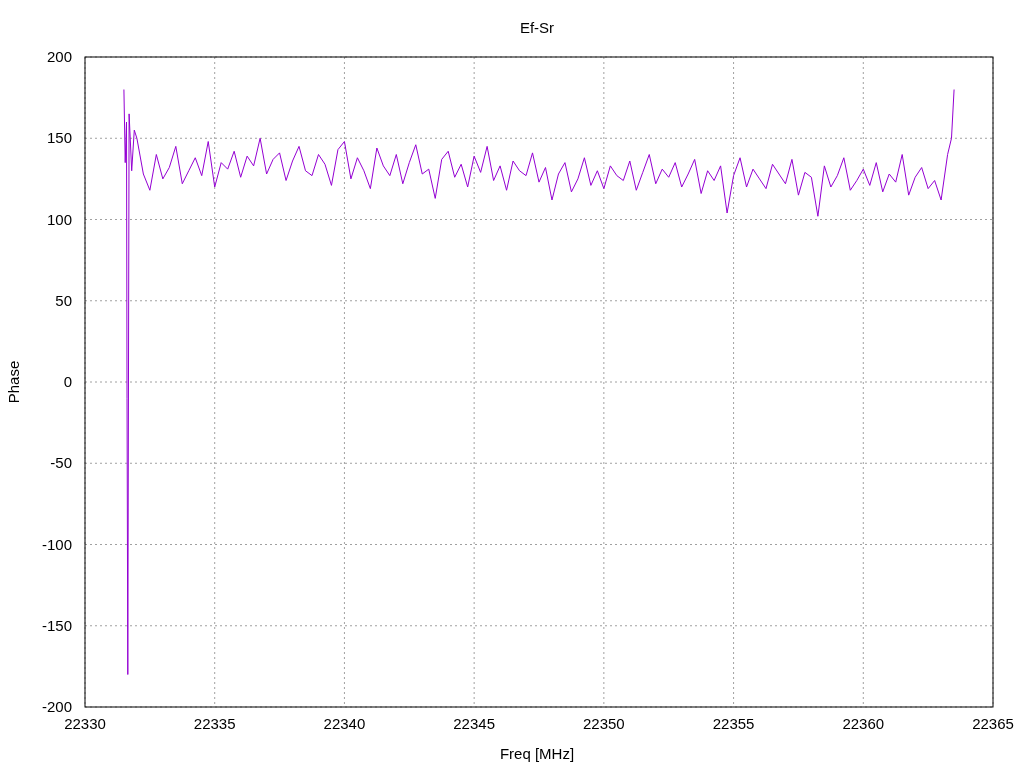  I want to click on tick-label: 22345, so click(474, 723).